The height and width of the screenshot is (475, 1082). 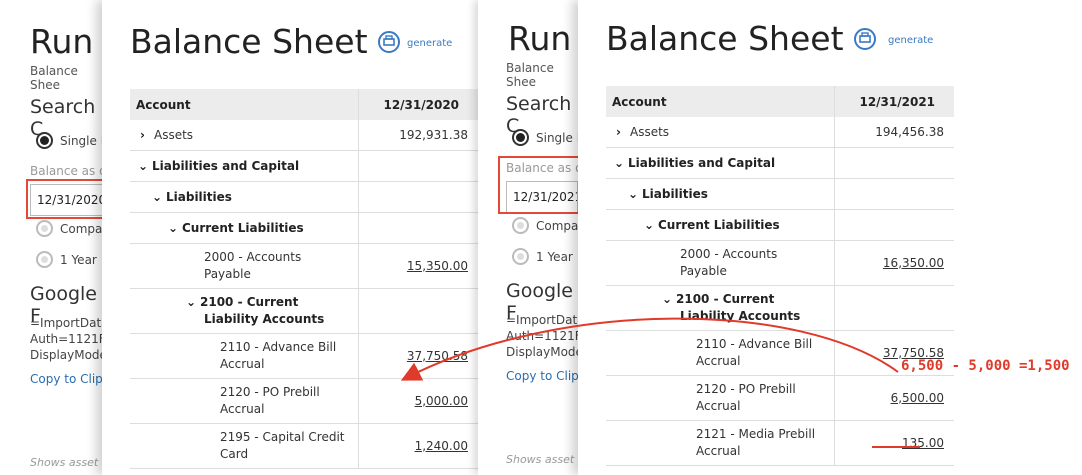 What do you see at coordinates (437, 266) in the screenshot?
I see `row-value-link: 15,350.00` at bounding box center [437, 266].